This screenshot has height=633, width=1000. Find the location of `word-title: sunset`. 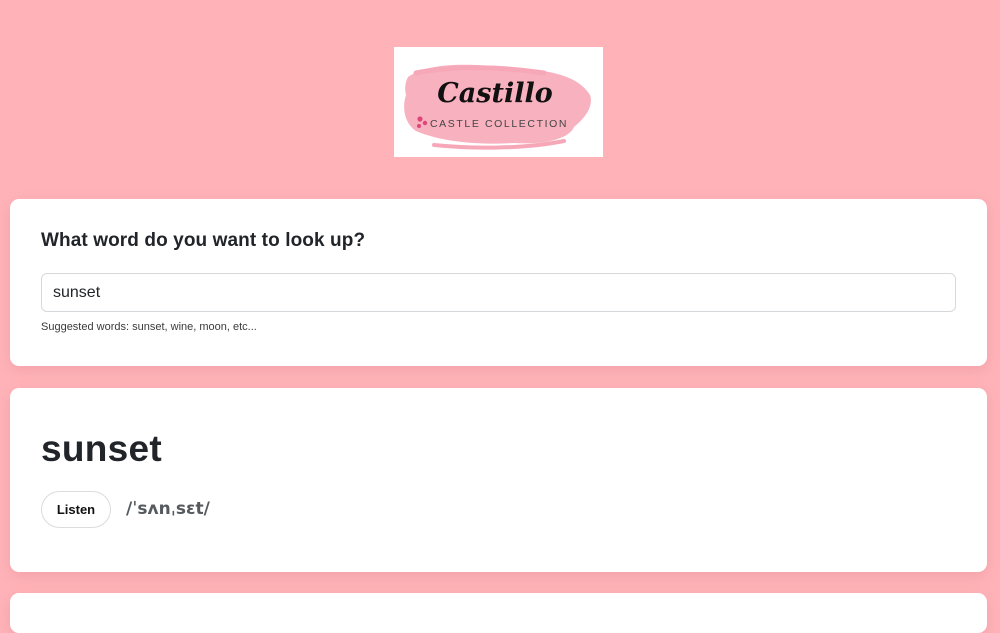

word-title: sunset is located at coordinates (102, 448).